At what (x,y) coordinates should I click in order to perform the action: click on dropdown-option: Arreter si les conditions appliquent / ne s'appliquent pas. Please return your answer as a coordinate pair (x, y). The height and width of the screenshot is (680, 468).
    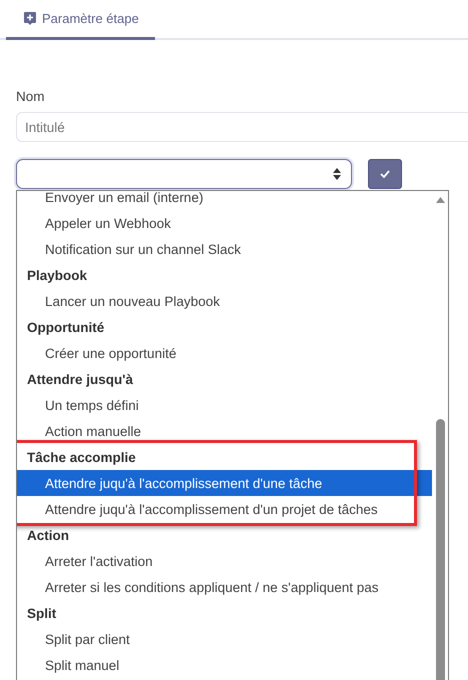
    Looking at the image, I should click on (224, 587).